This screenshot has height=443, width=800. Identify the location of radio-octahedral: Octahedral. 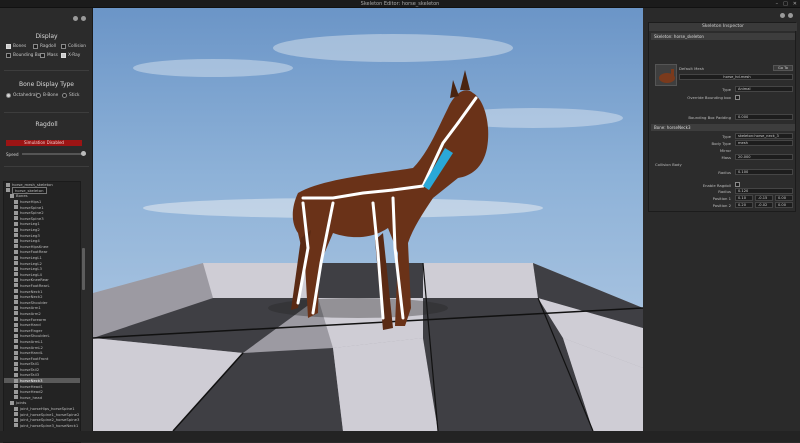
(21, 95).